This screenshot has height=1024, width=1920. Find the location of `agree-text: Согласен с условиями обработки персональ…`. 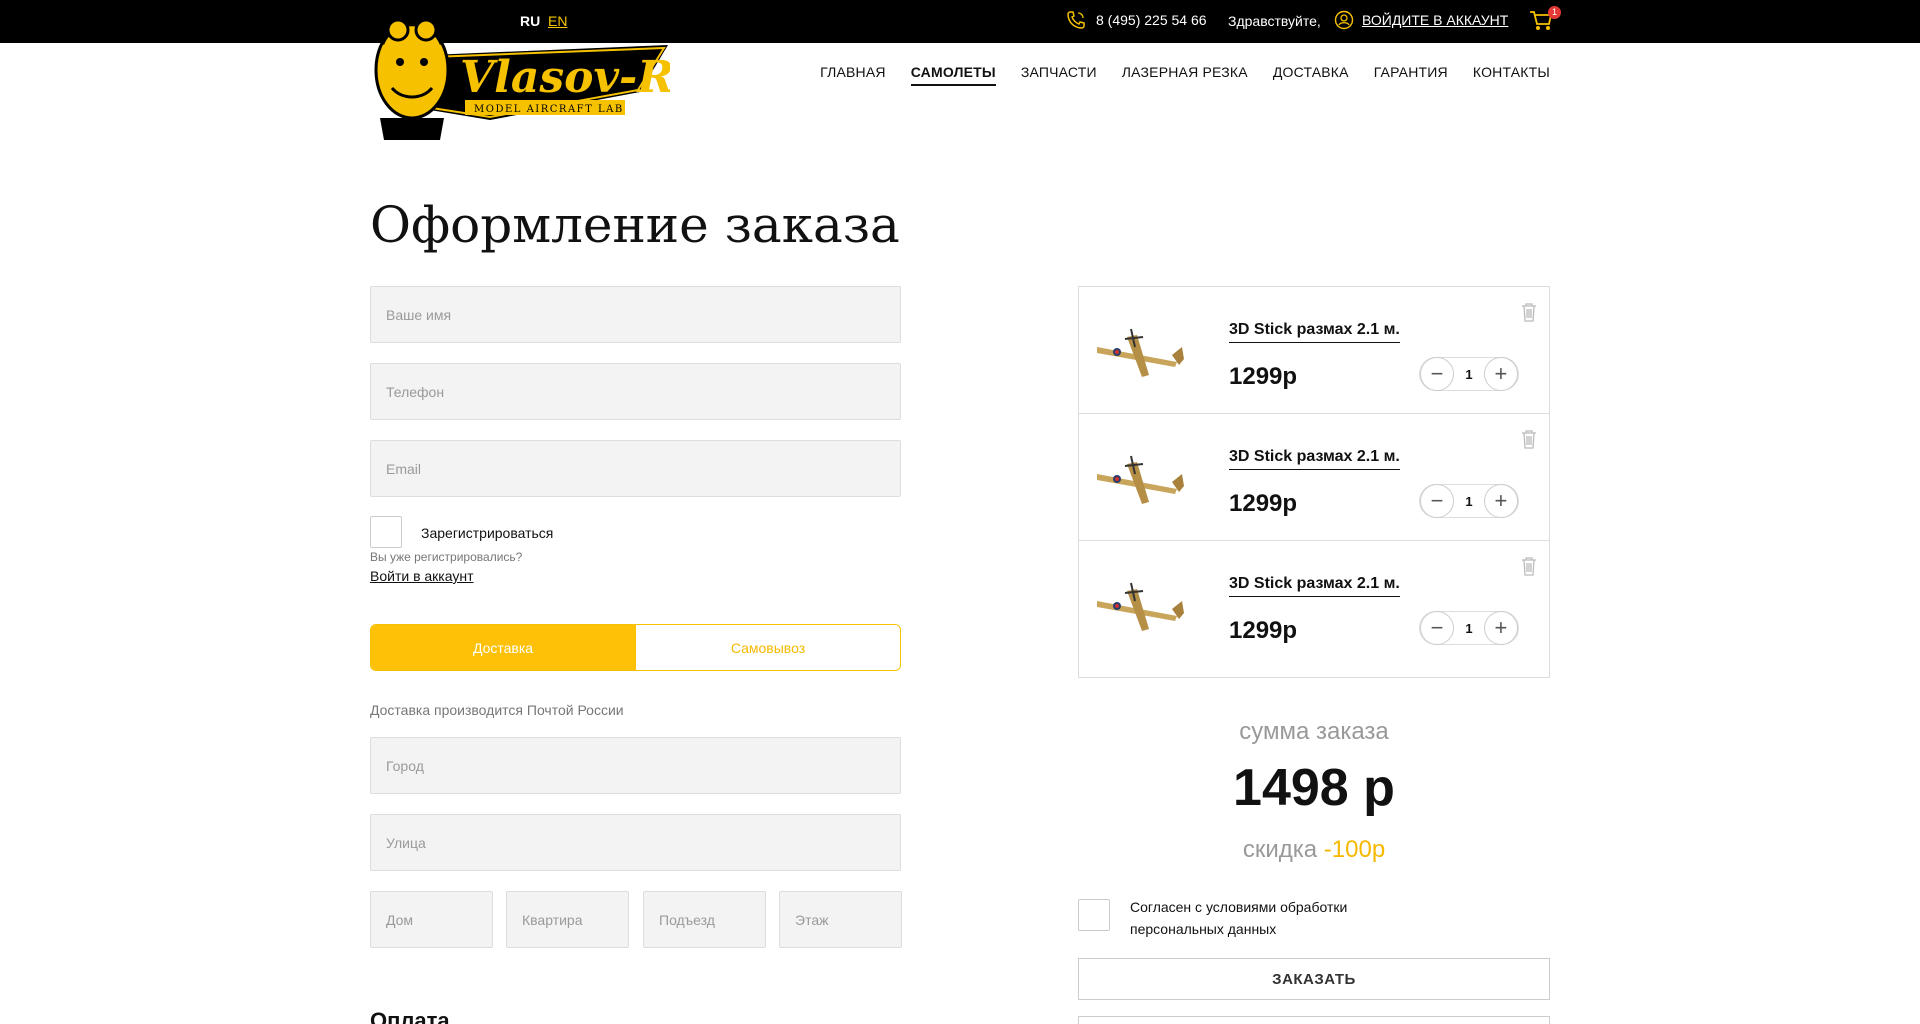

agree-text: Согласен с условиями обработки персональ… is located at coordinates (1239, 918).